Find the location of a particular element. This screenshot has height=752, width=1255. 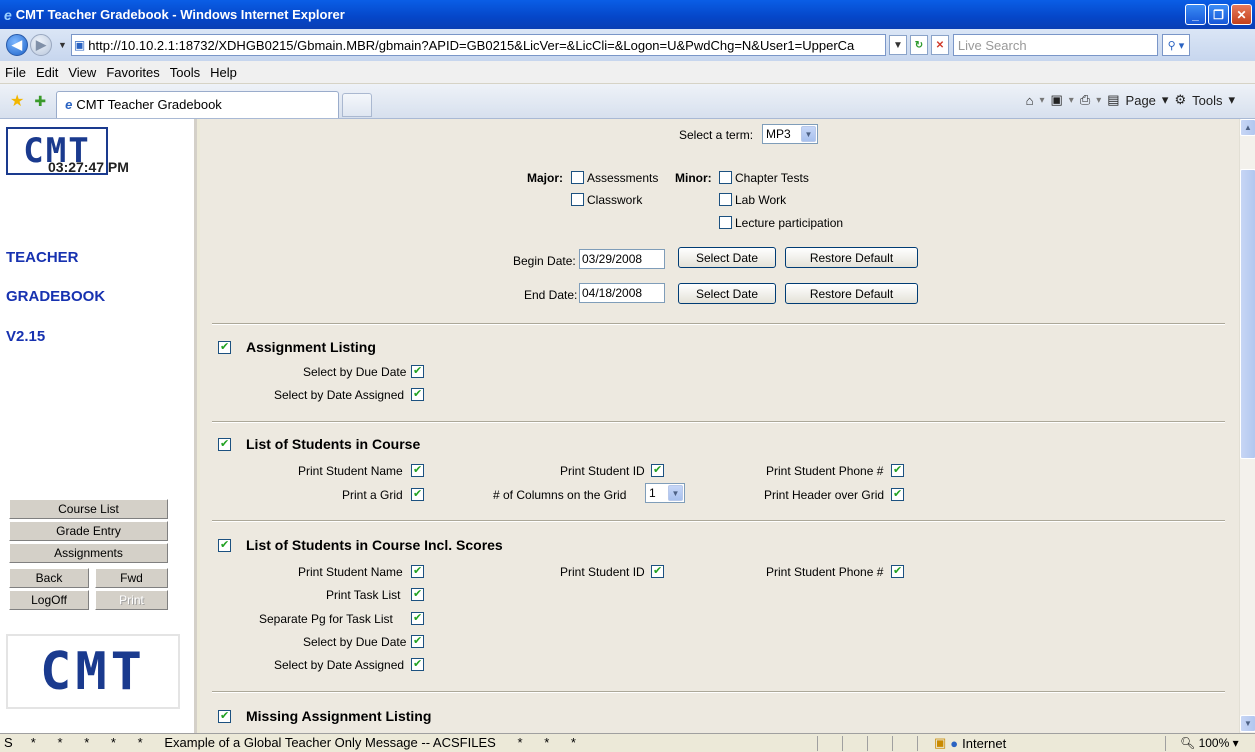

scroll-up-icon: ▲ is located at coordinates (1247, 127).